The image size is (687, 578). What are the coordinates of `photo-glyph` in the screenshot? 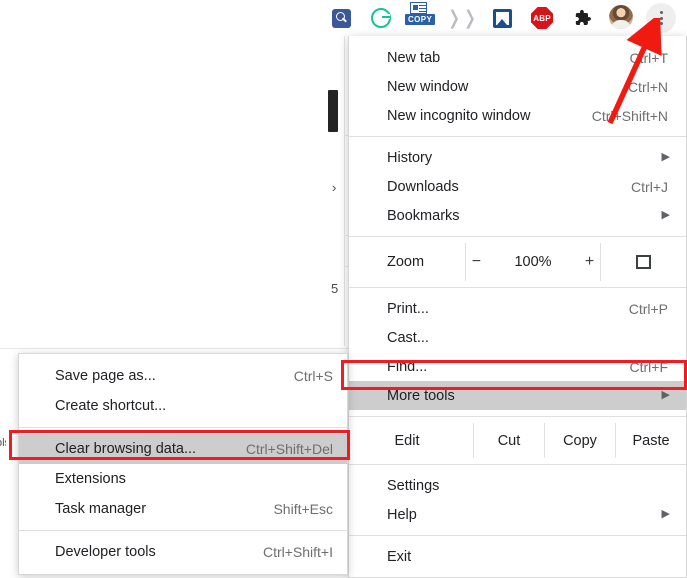 It's located at (502, 18).